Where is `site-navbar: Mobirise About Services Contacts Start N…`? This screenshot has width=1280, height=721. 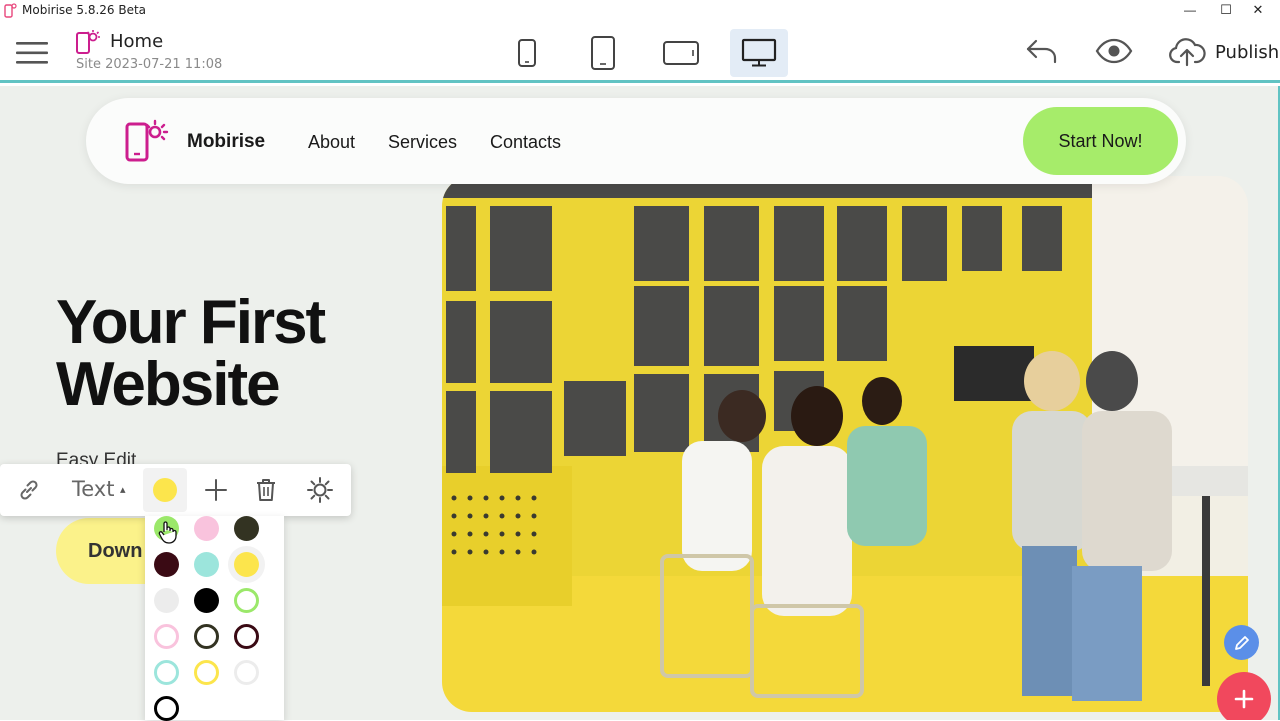
site-navbar: Mobirise About Services Contacts Start N… is located at coordinates (636, 141).